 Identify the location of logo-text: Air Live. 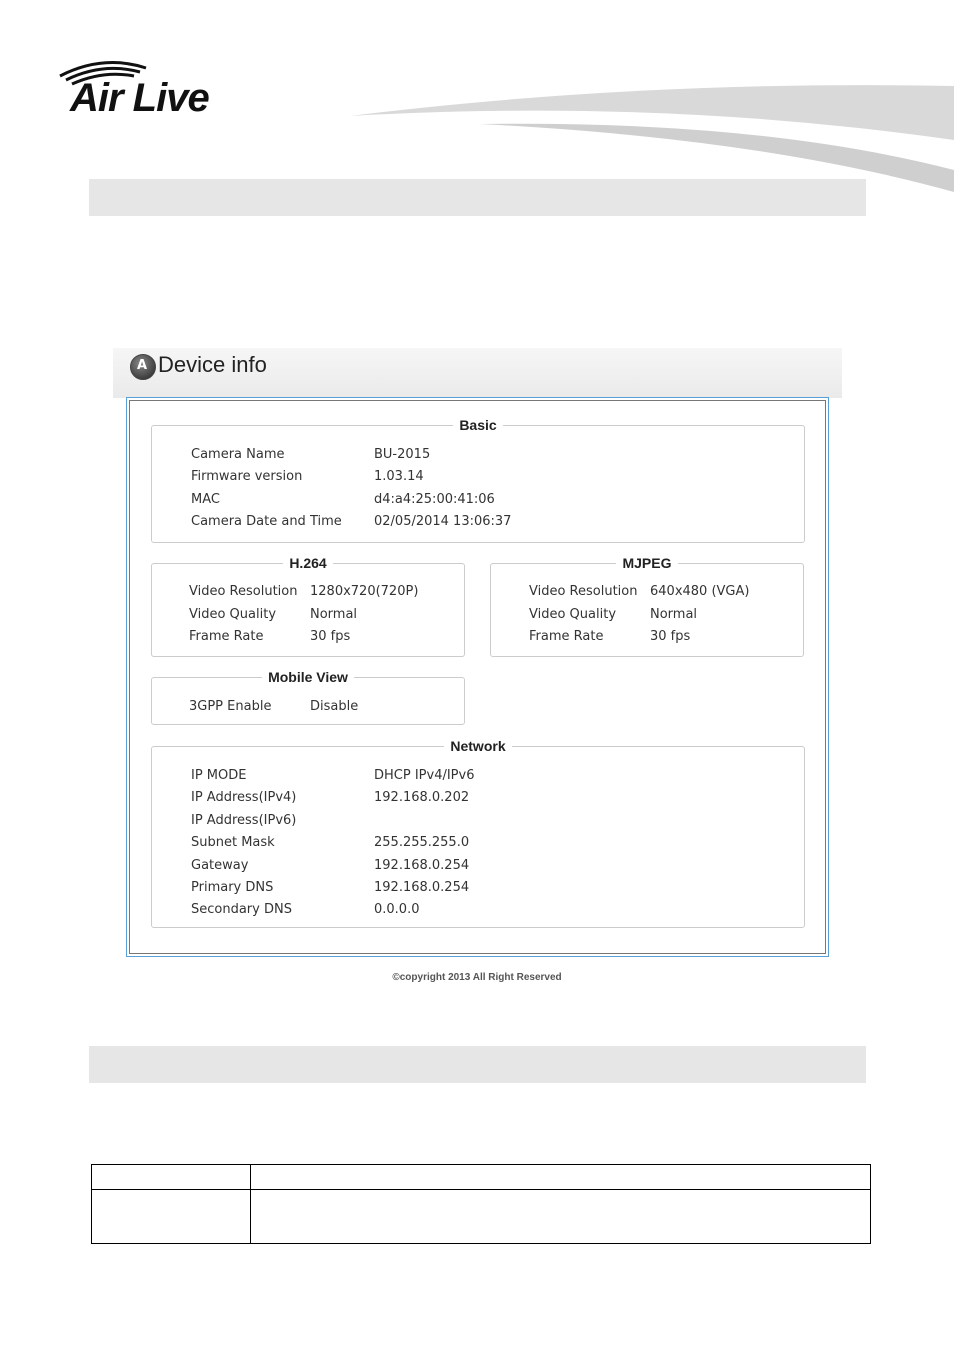
(140, 98).